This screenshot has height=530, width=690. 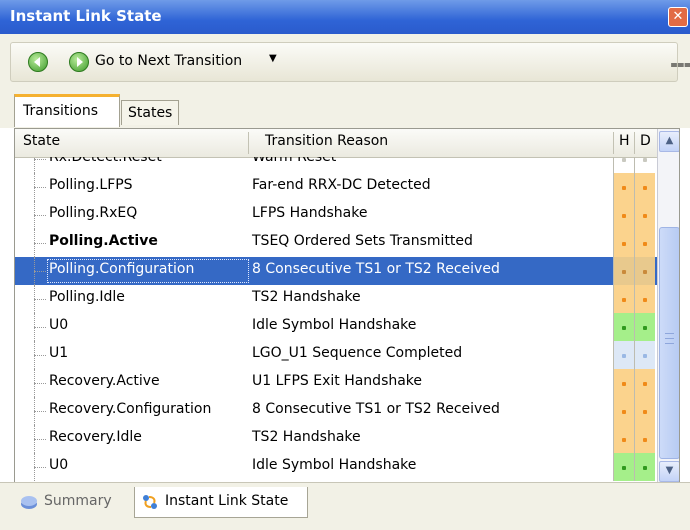 I want to click on scroll-up-button: ▲, so click(x=669, y=141).